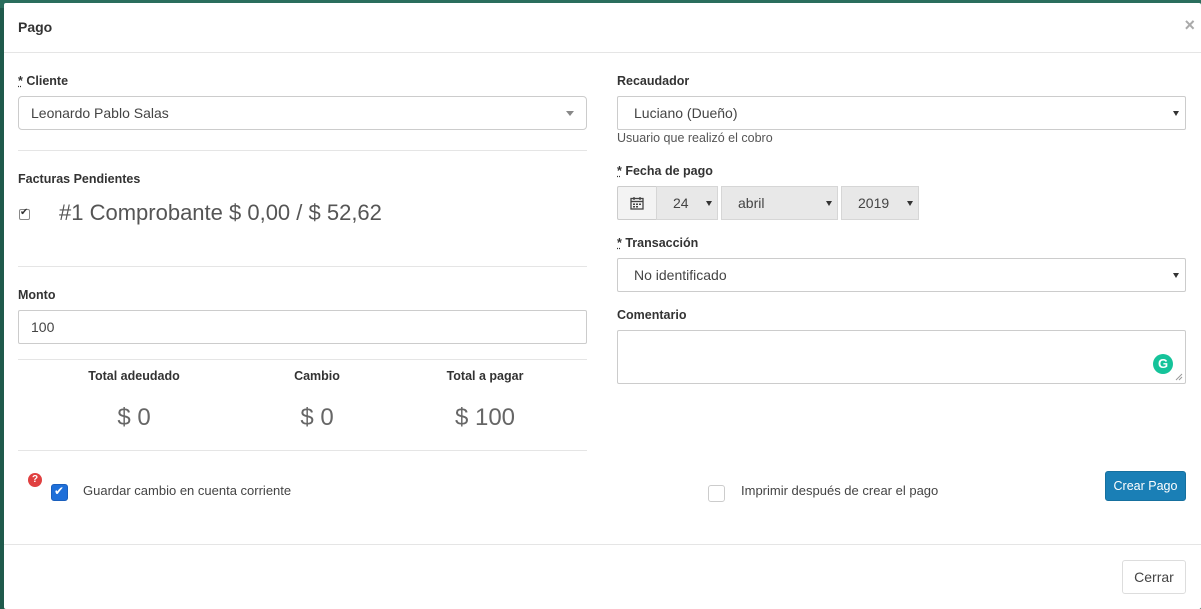 The height and width of the screenshot is (609, 1201). Describe the element at coordinates (665, 171) in the screenshot. I see `fecha-label: * Fecha de pago` at that location.